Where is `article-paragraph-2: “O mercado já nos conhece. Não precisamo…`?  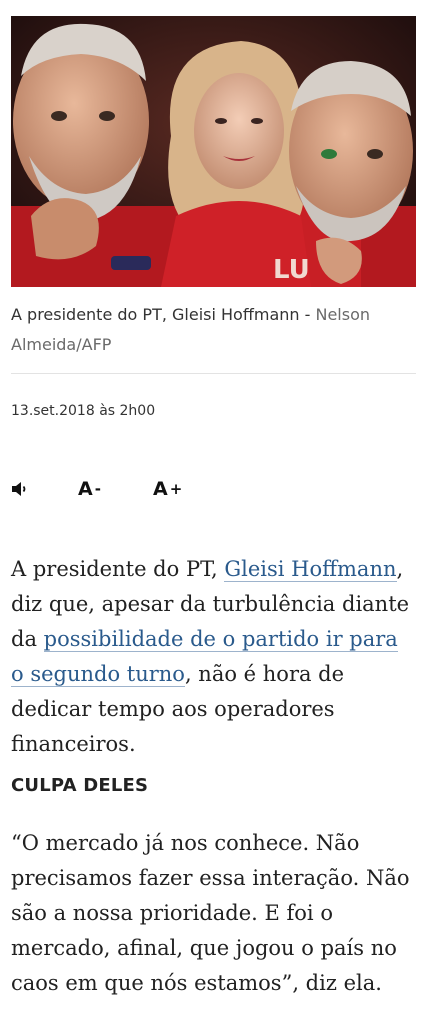
article-paragraph-2: “O mercado já nos conhece. Não precisamo… is located at coordinates (210, 913).